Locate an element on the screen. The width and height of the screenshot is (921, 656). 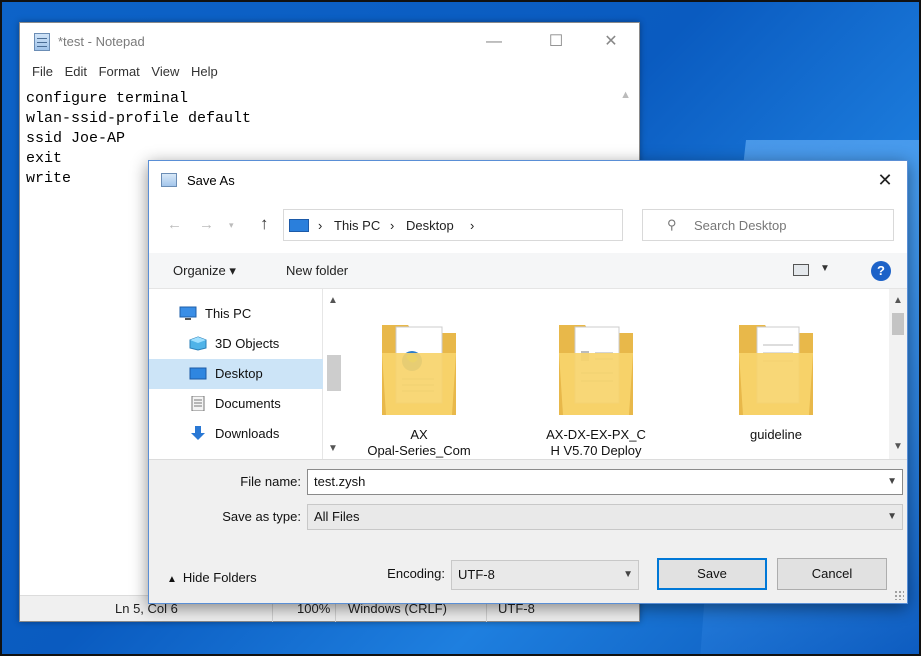
computer-icon is located at coordinates (188, 313).